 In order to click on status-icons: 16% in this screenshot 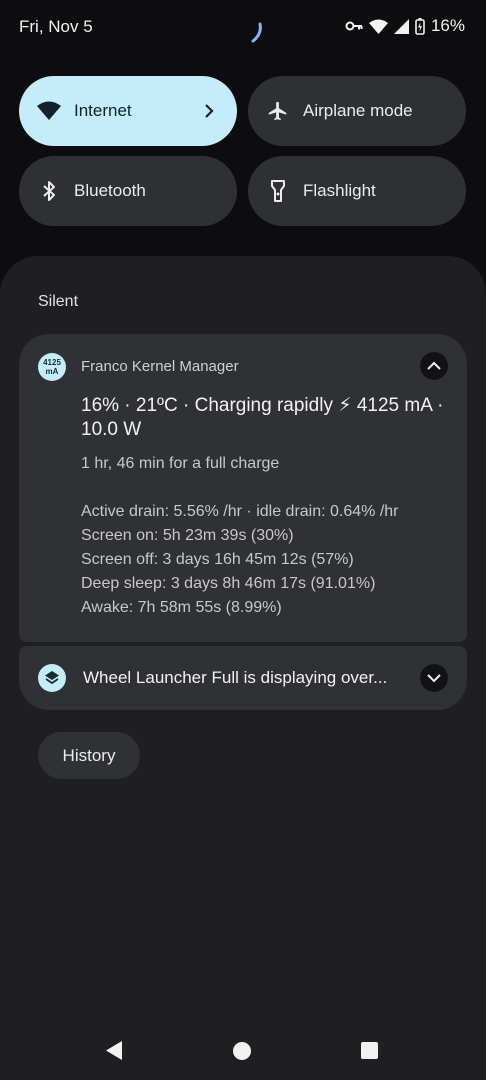, I will do `click(405, 26)`.